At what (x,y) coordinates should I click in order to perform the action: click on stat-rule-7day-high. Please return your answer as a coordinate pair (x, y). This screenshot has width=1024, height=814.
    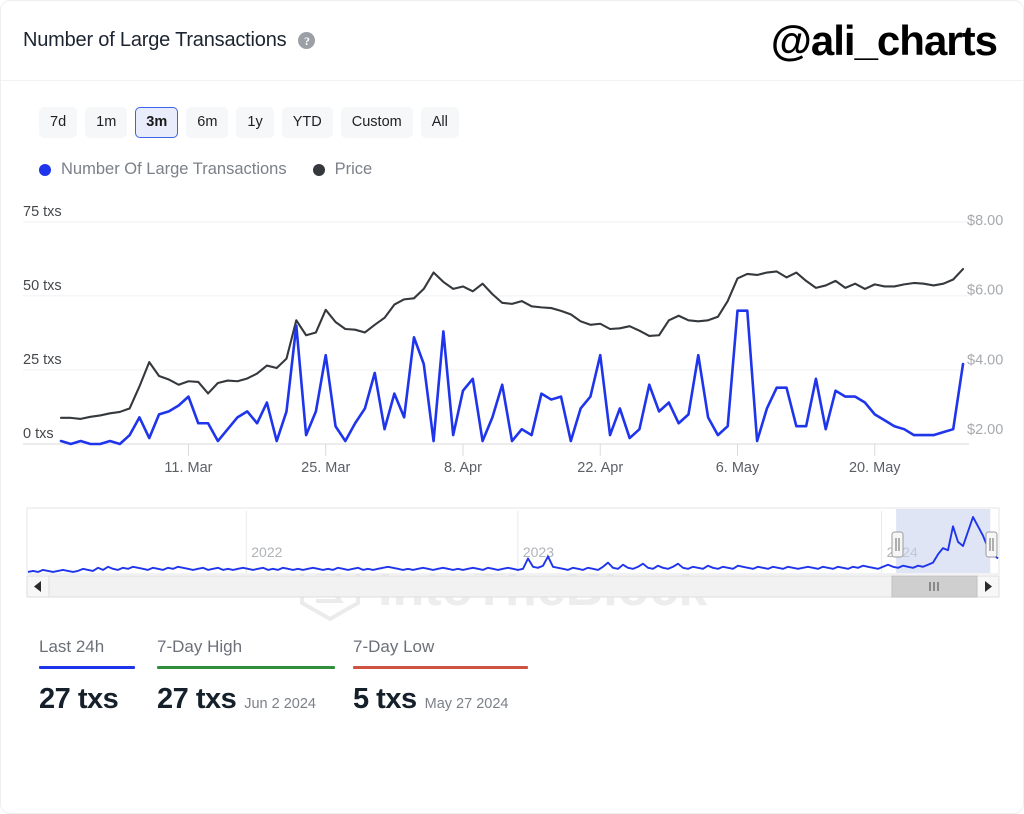
    Looking at the image, I should click on (246, 667).